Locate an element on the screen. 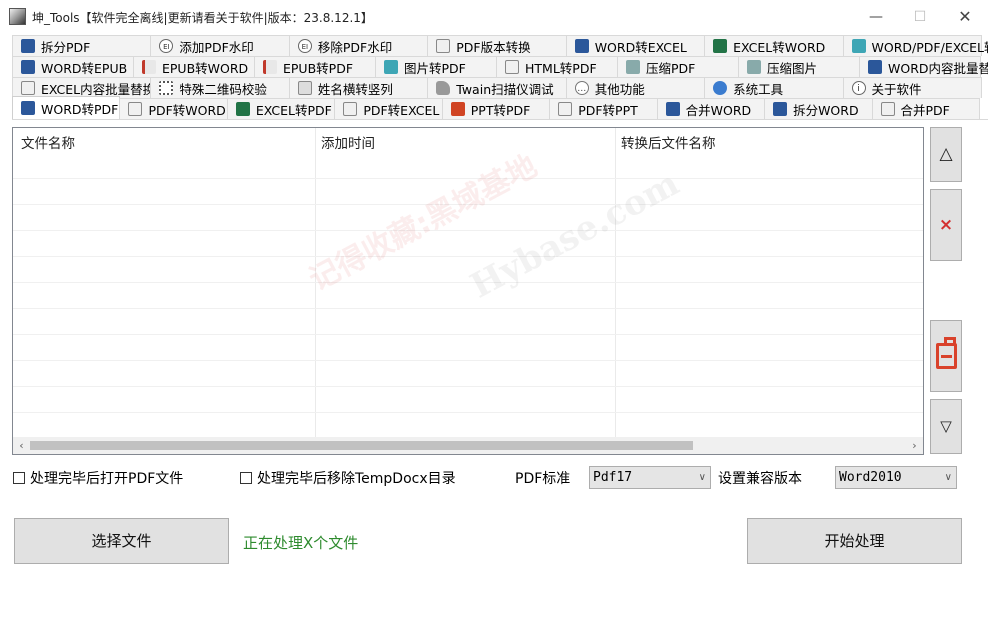  delete-button: × is located at coordinates (946, 225).